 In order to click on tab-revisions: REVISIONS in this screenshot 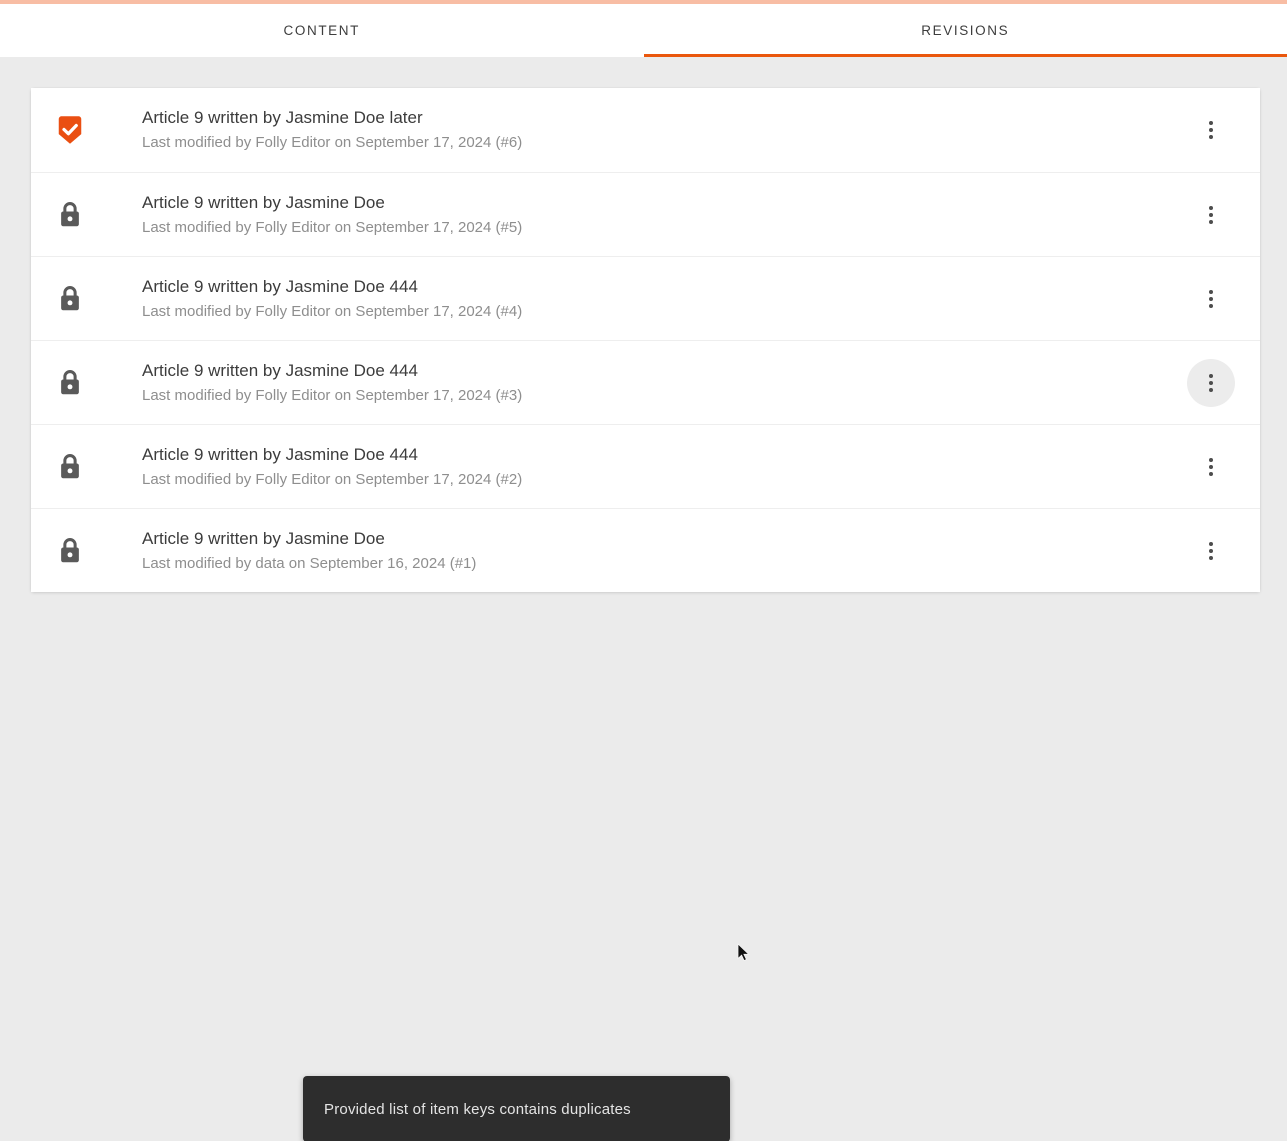, I will do `click(965, 30)`.